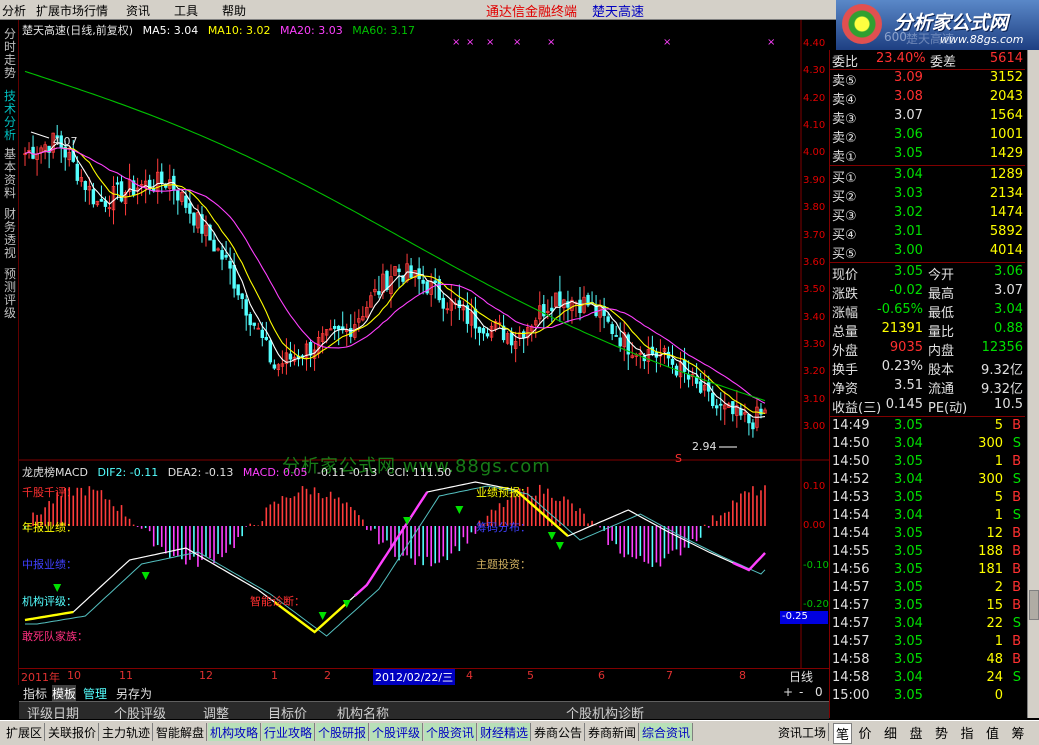  I want to click on status-tab: 综合资讯, so click(667, 732).